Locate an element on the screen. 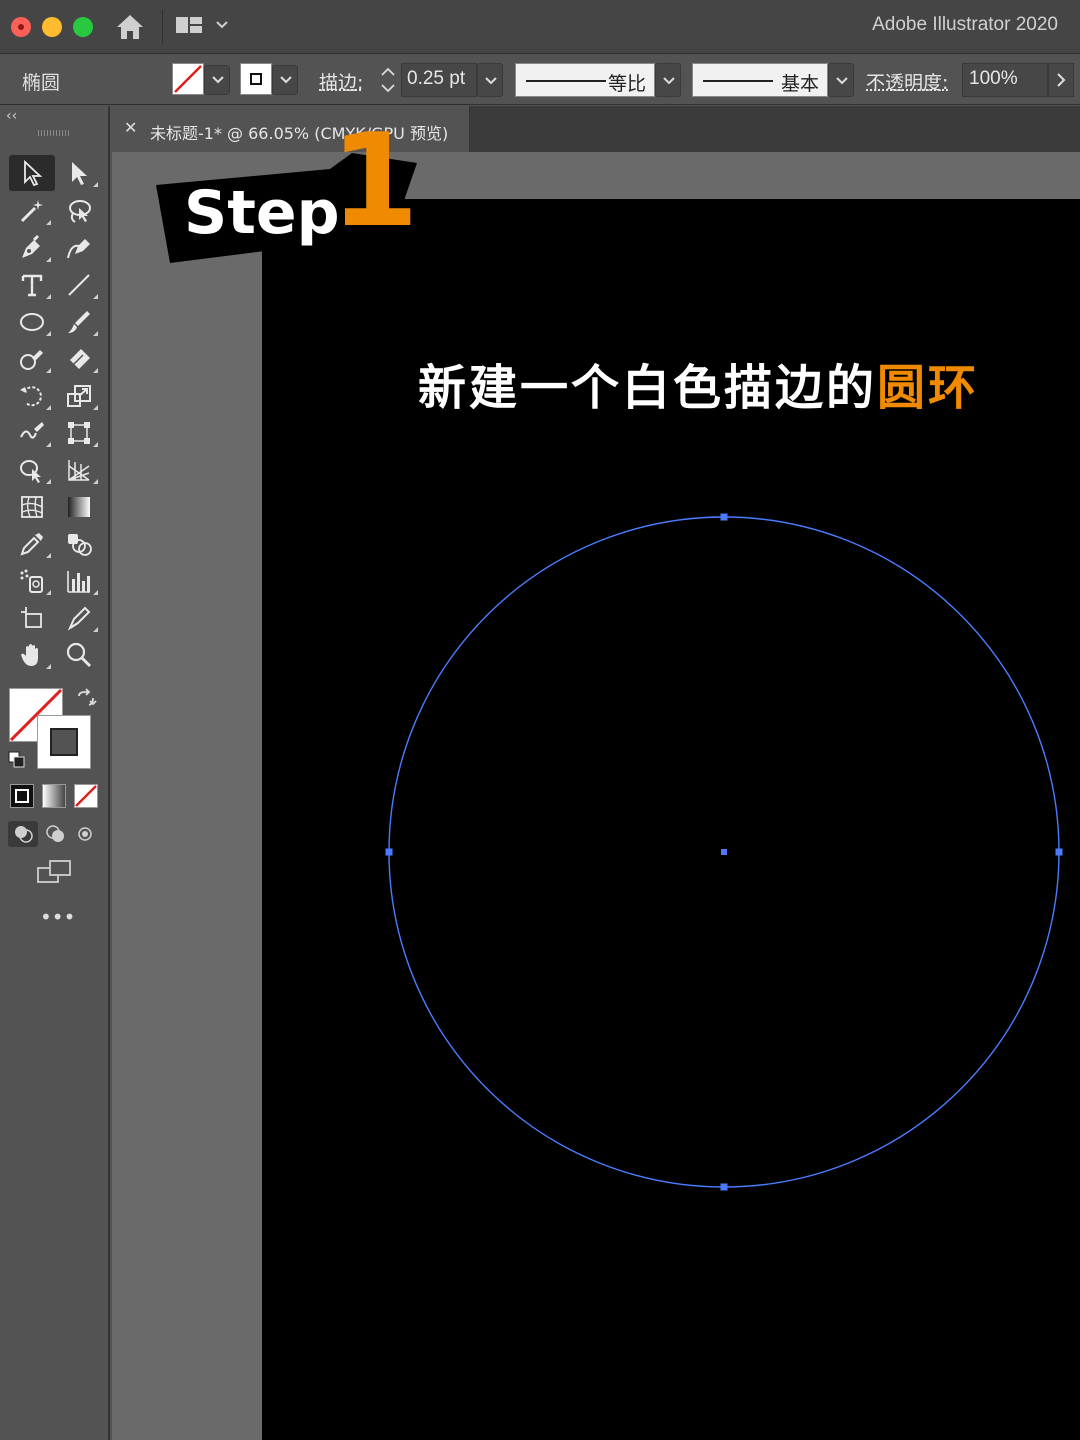  free-transform-icon is located at coordinates (79, 433).